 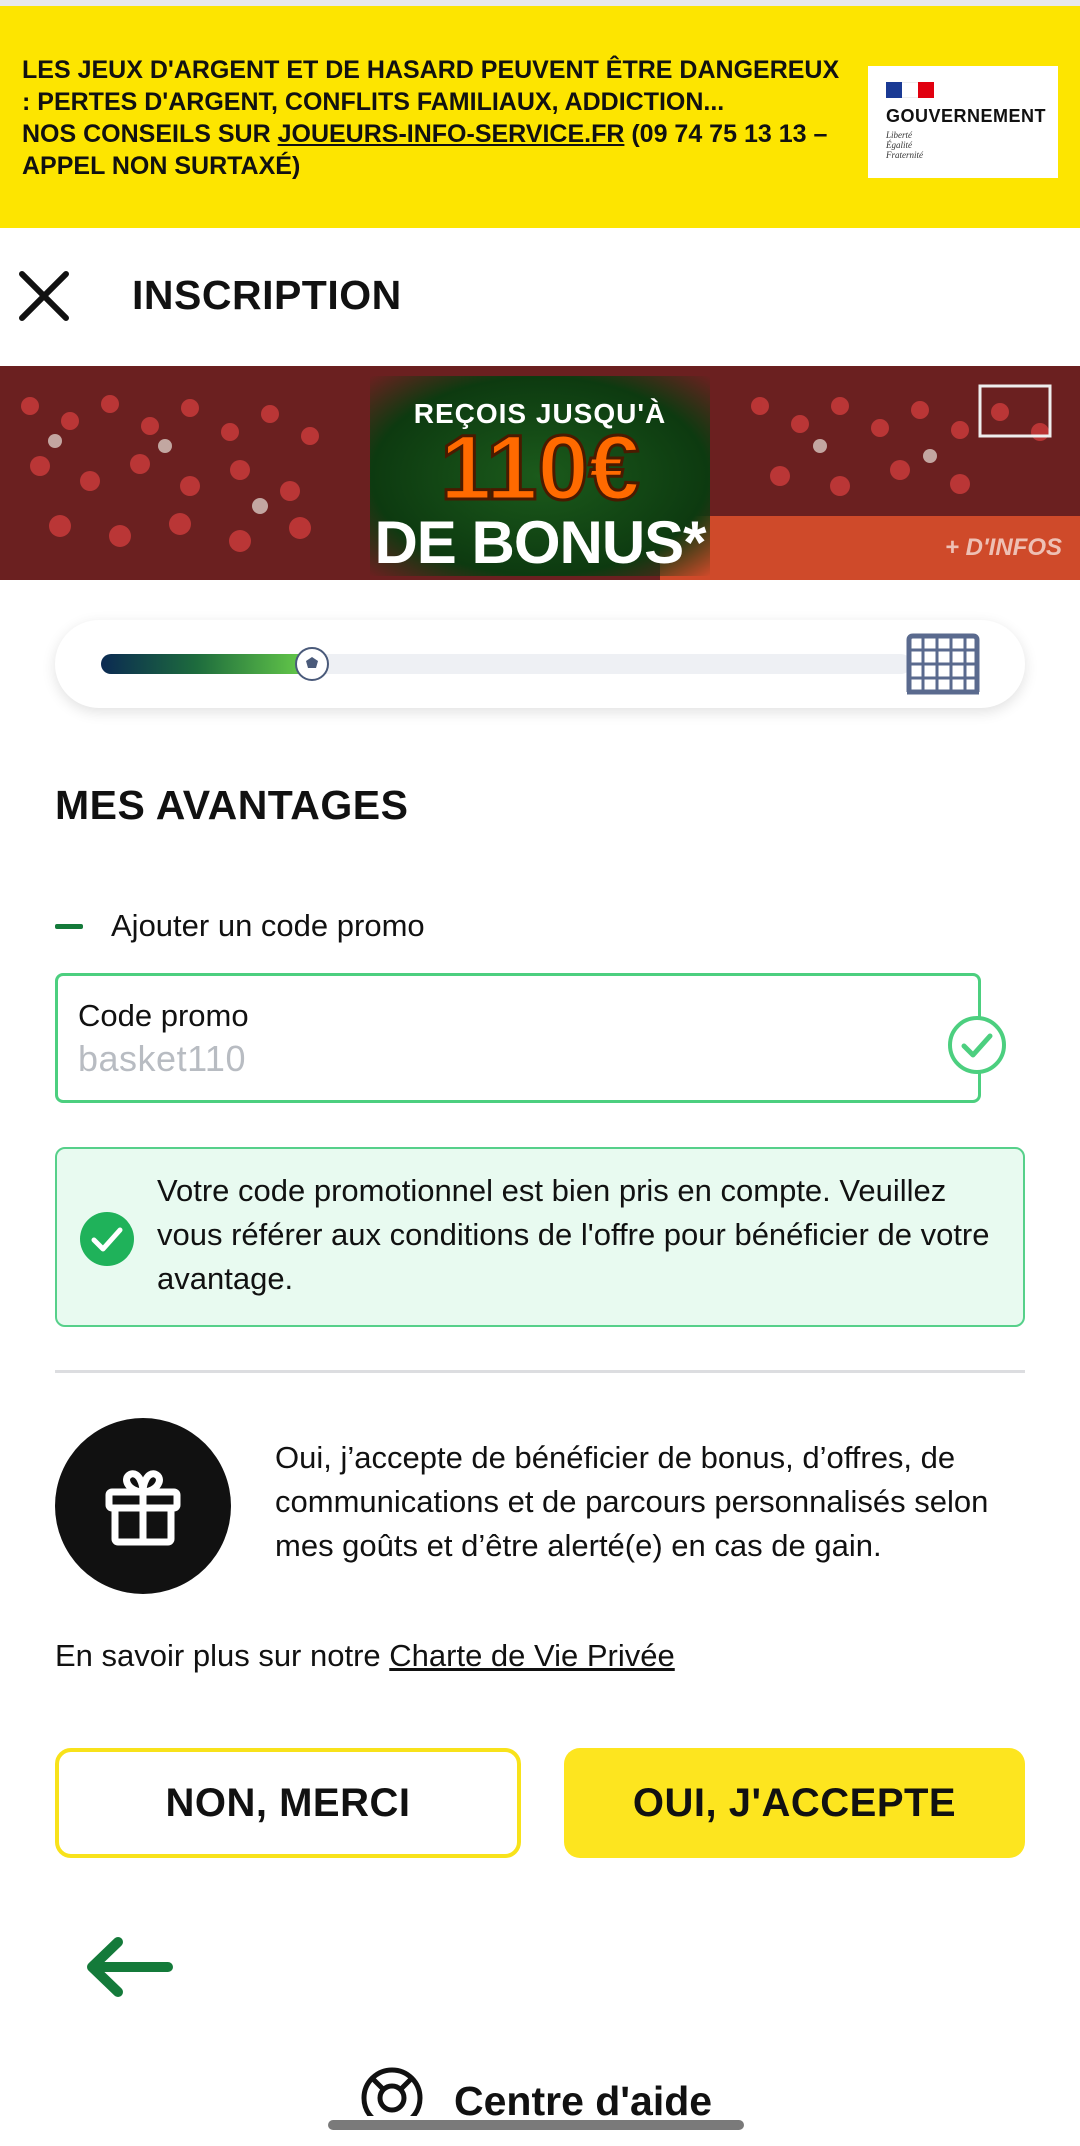 What do you see at coordinates (162, 1059) in the screenshot?
I see `promo-code-input: basket110` at bounding box center [162, 1059].